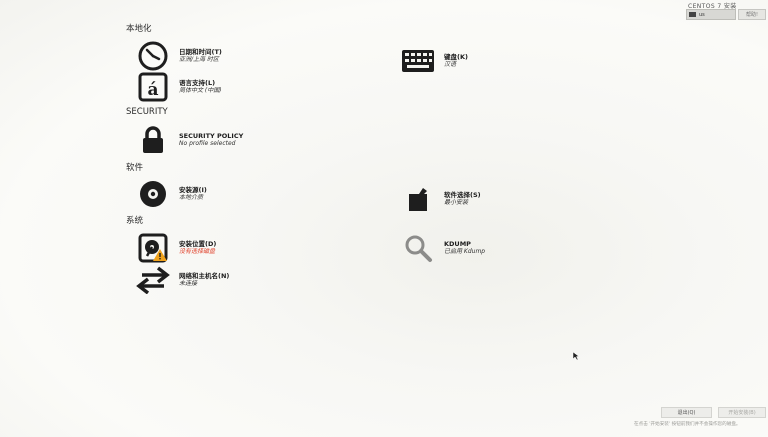 This screenshot has height=437, width=768. Describe the element at coordinates (207, 144) in the screenshot. I see `spoke-security-policy-status: No profile selected` at that location.